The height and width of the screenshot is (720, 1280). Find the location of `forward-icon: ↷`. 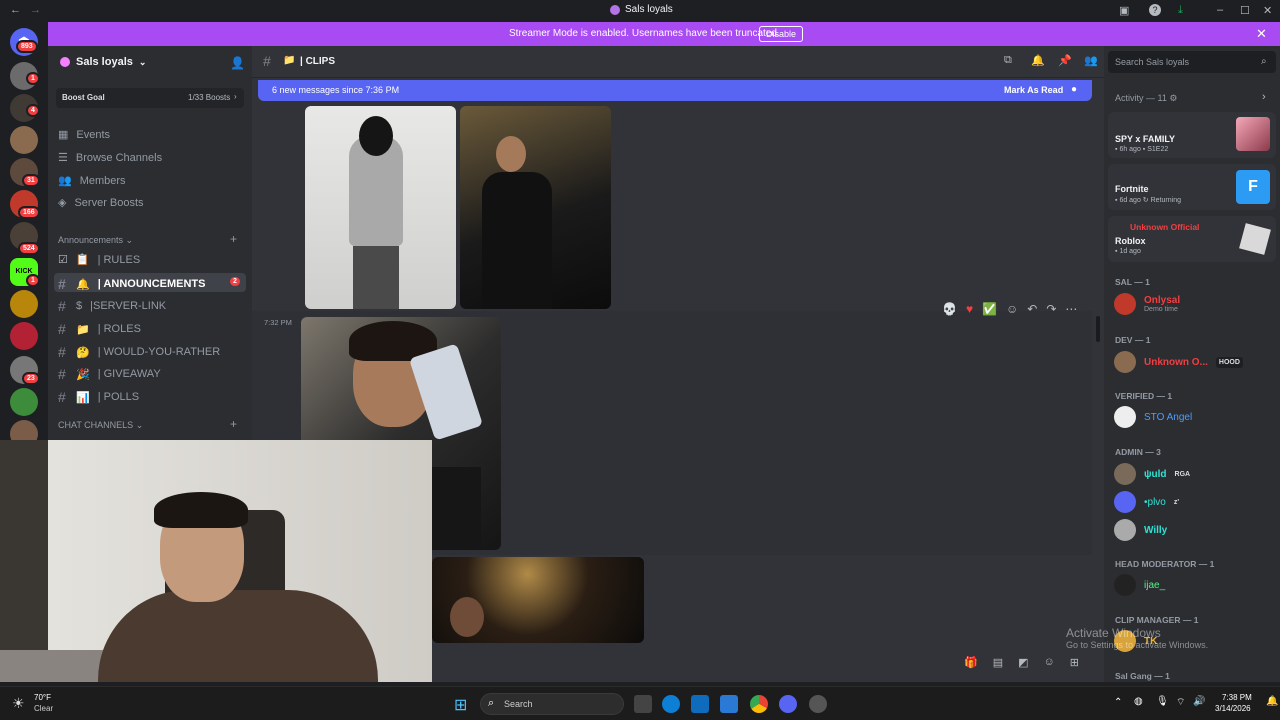

forward-icon: ↷ is located at coordinates (1051, 309).